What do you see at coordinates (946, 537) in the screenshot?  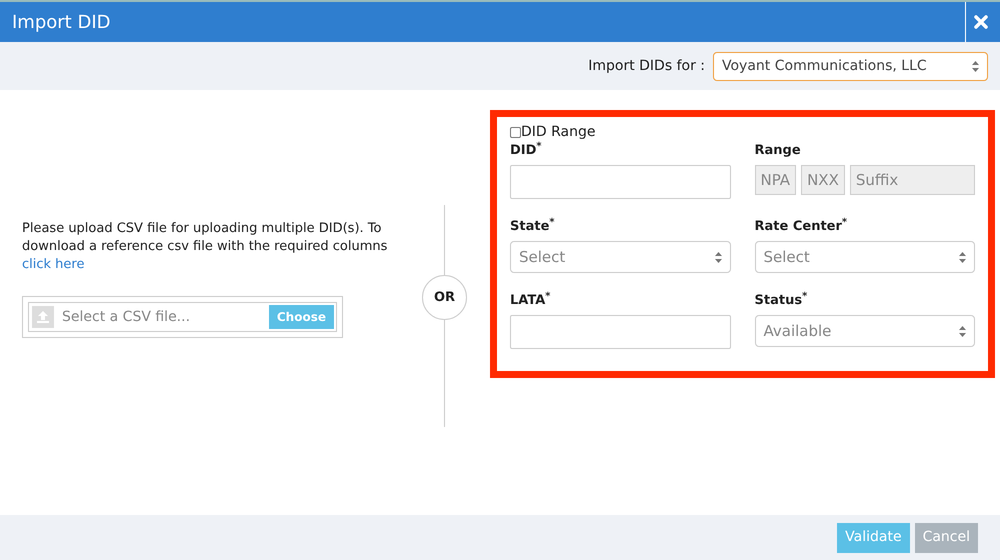 I see `cancel-button: Cancel` at bounding box center [946, 537].